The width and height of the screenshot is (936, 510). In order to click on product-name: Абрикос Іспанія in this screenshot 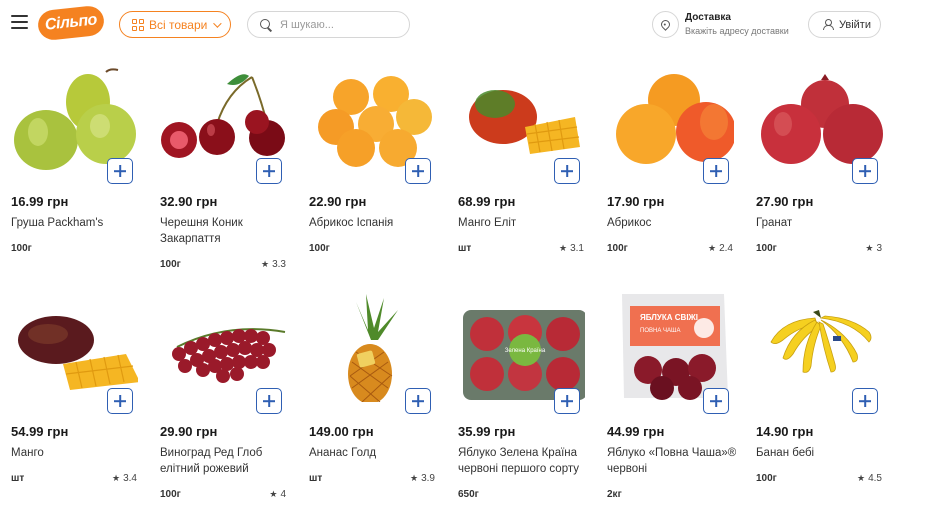, I will do `click(374, 223)`.